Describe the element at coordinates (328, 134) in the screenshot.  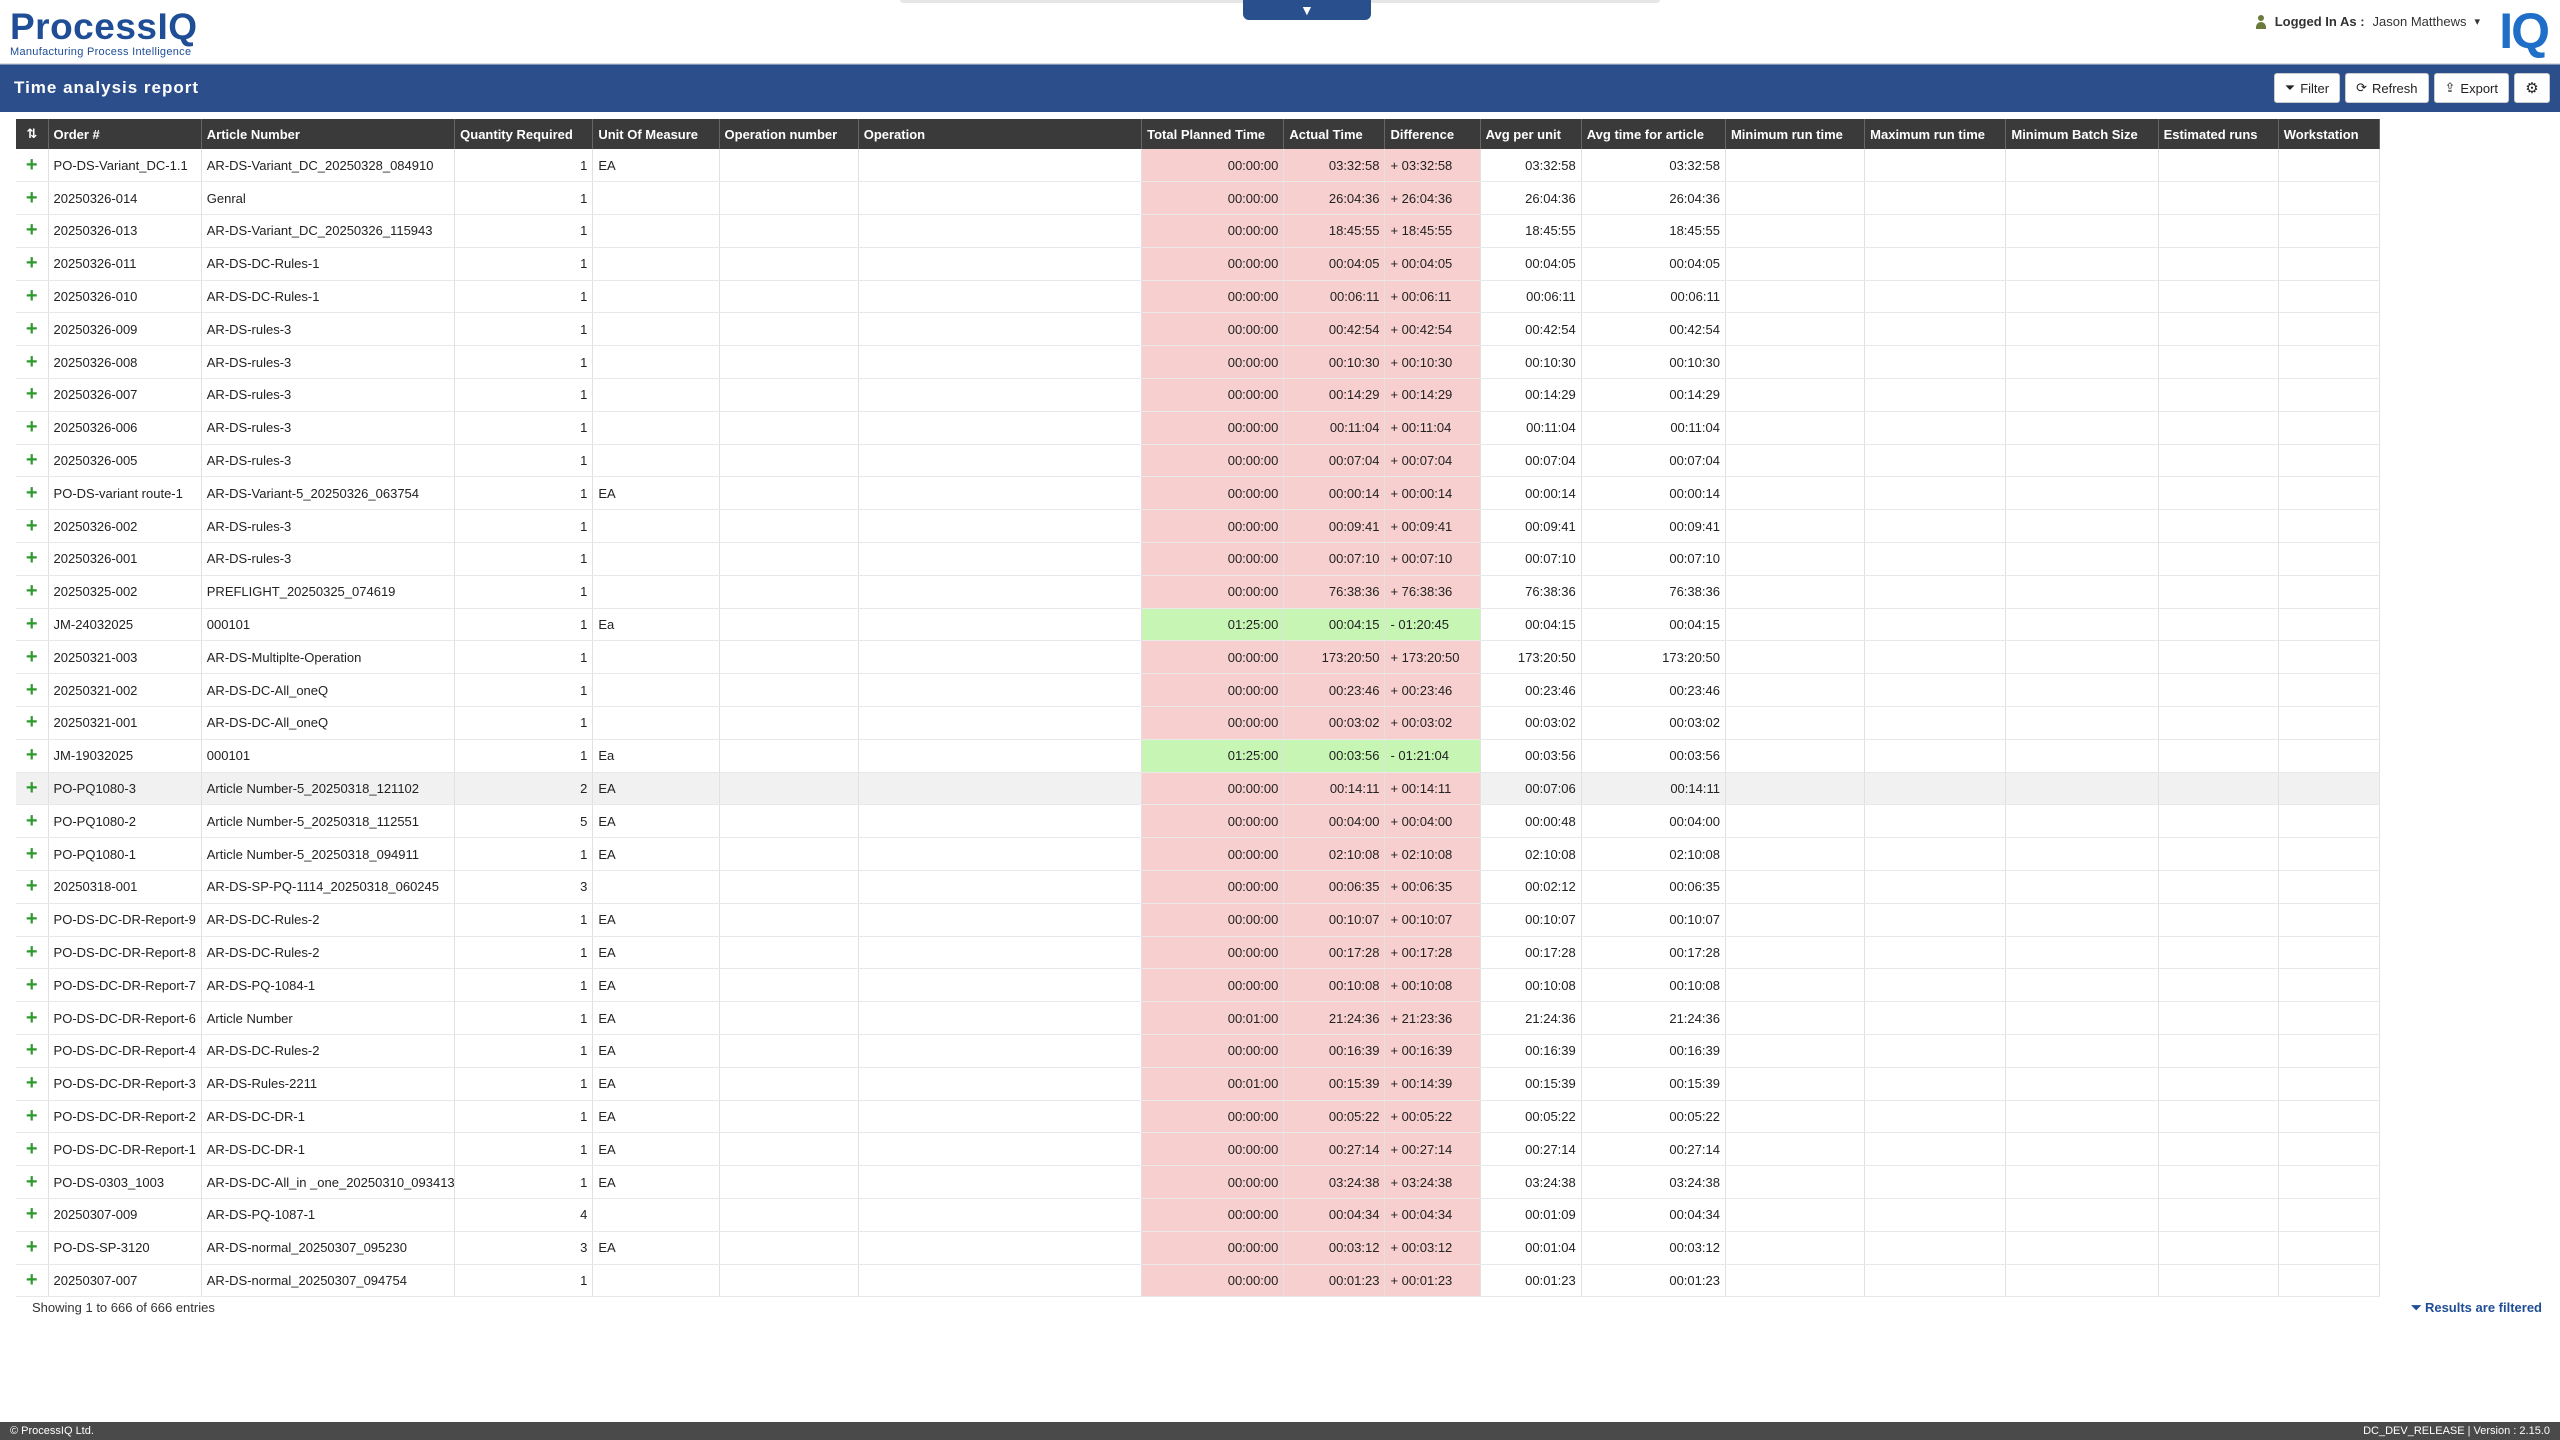
I see `column-header: Article Number` at that location.